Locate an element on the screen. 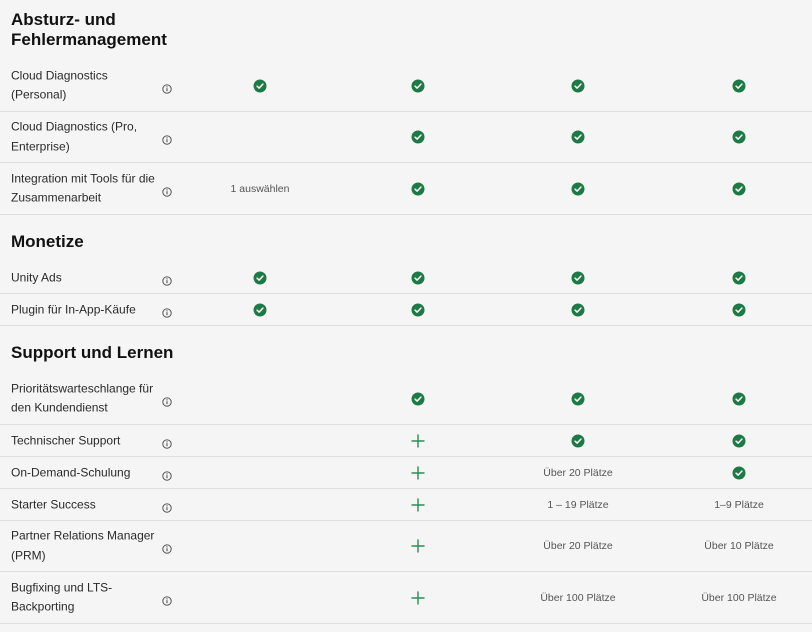 This screenshot has height=632, width=812. feature-label: Cloud Diagnostics (Pro, Enterprise) is located at coordinates (74, 136).